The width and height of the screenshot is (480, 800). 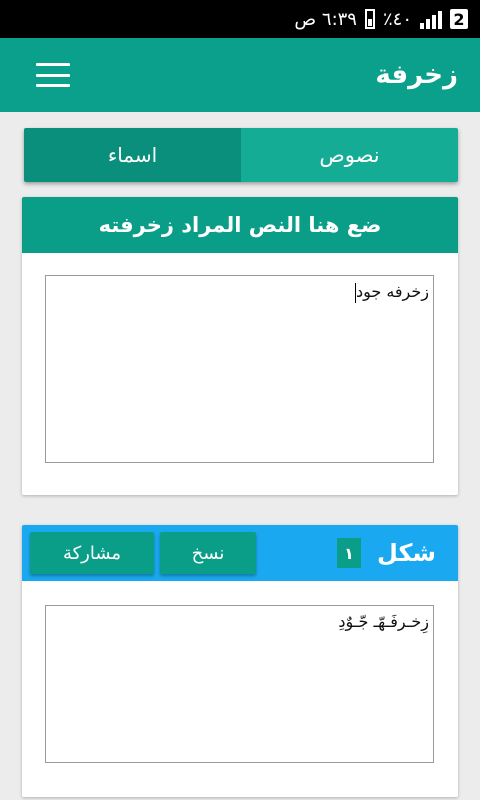 I want to click on tab-texts: نصوص, so click(x=349, y=155).